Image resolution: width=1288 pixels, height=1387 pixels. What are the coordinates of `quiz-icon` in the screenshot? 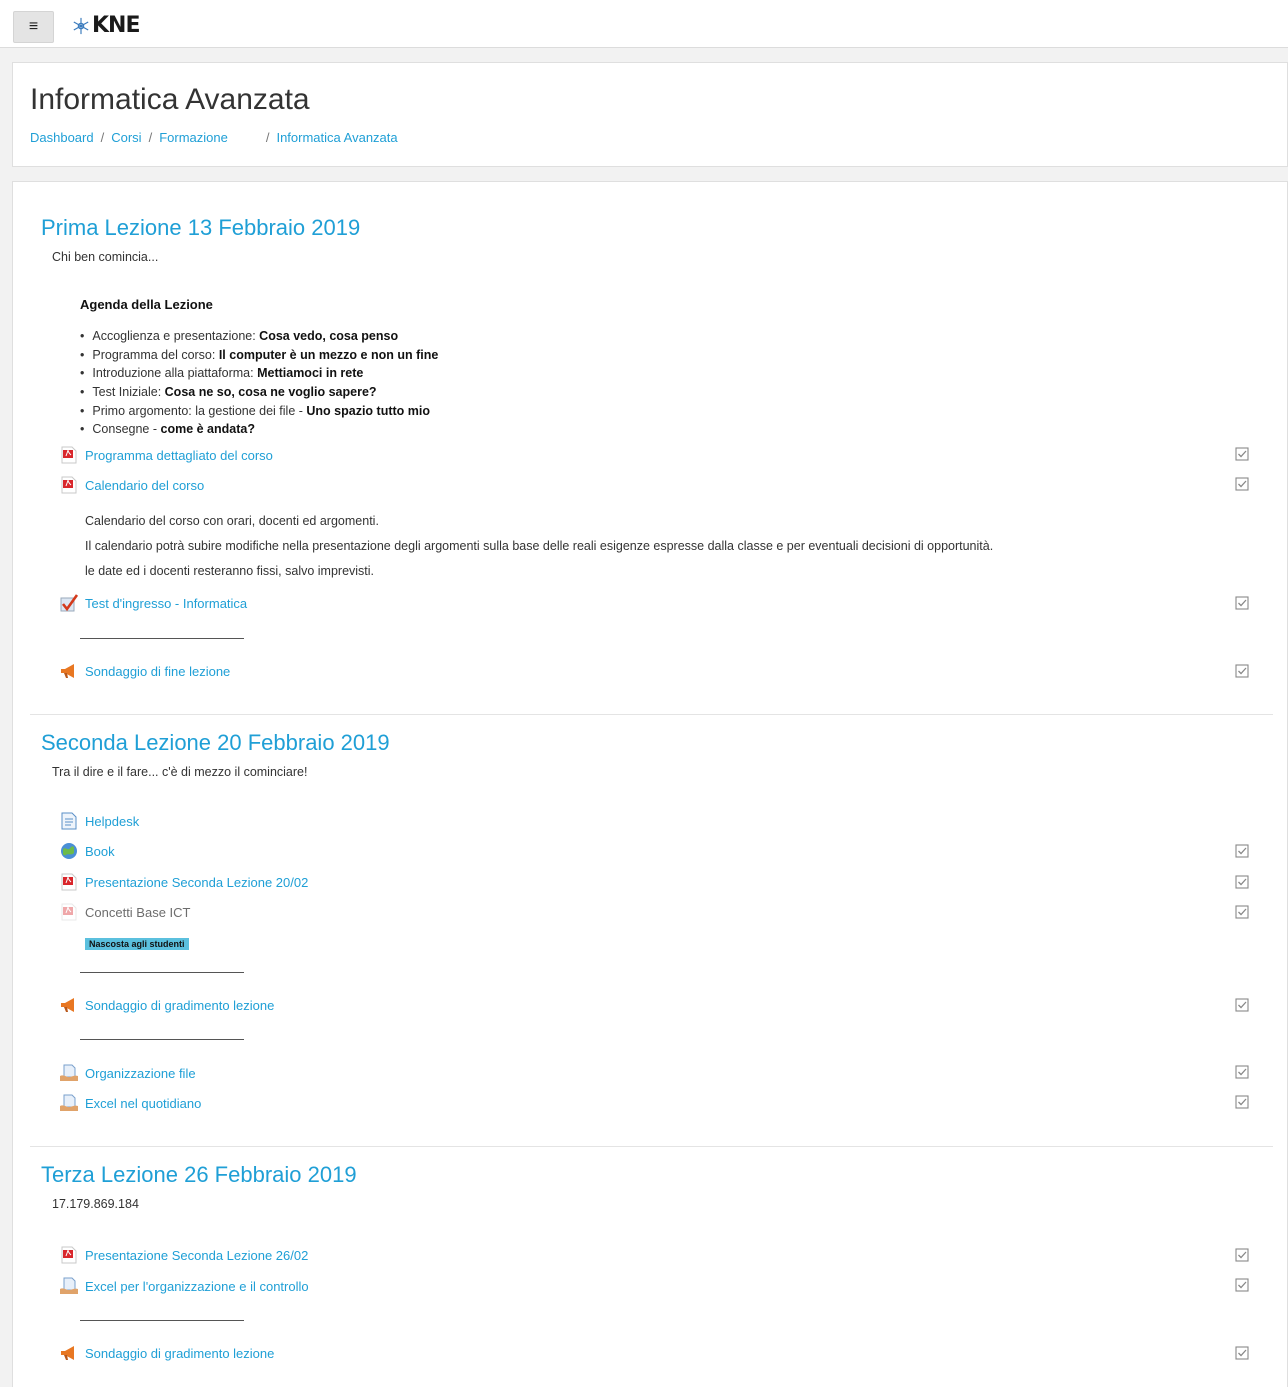 It's located at (69, 603).